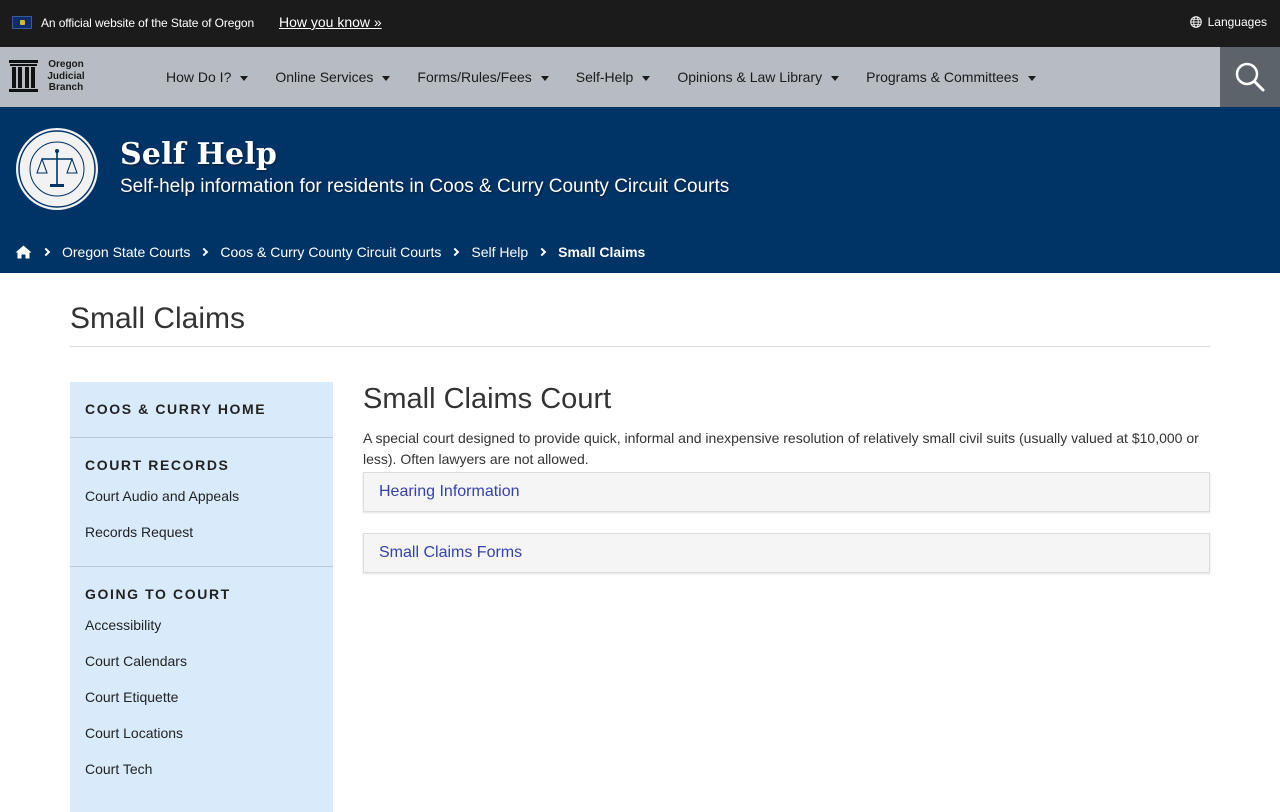 This screenshot has width=1280, height=812. I want to click on courthouse-pillars-icon, so click(23, 76).